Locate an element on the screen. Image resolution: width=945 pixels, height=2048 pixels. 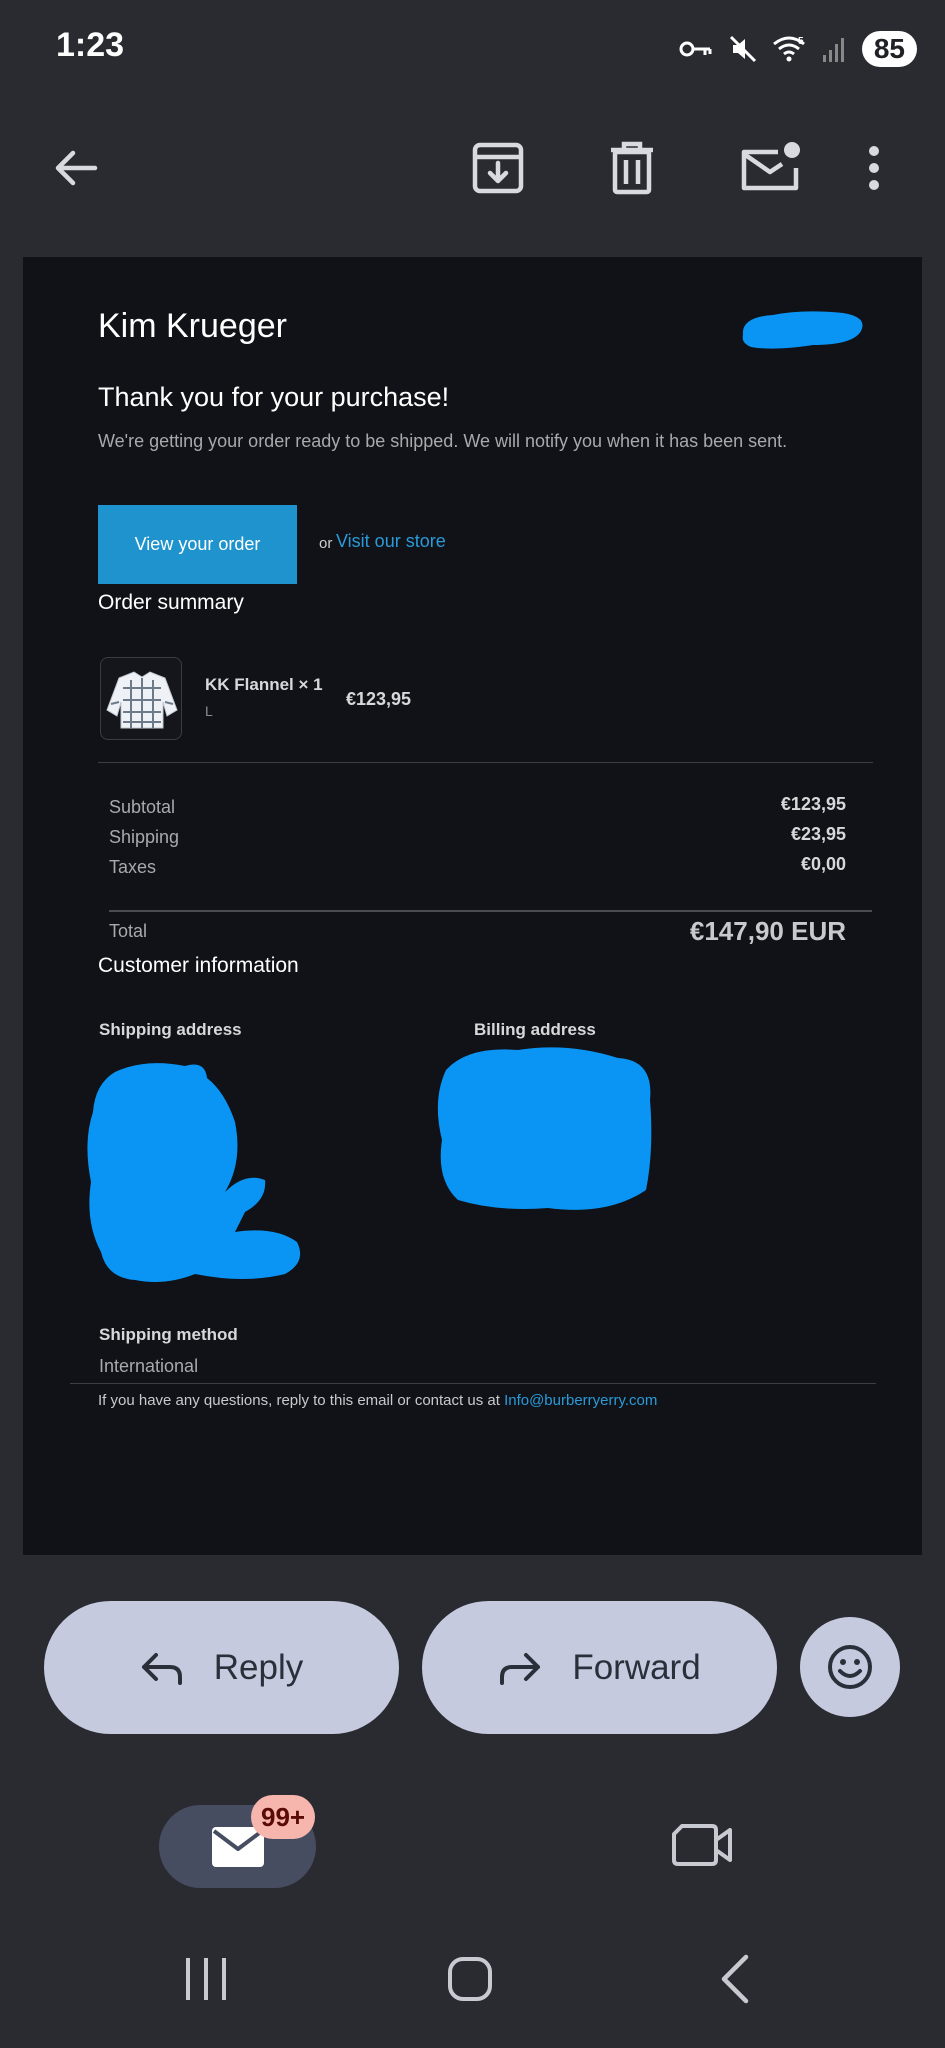
archive-icon is located at coordinates (498, 168).